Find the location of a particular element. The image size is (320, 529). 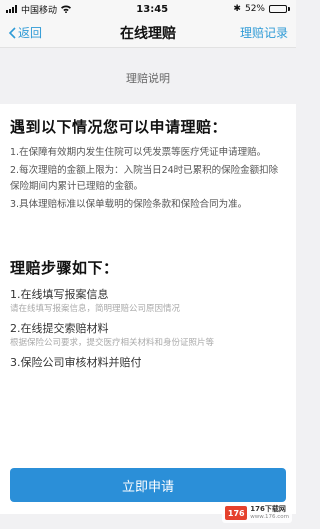

step-title: 2.在线提交索赔材料 is located at coordinates (59, 328).